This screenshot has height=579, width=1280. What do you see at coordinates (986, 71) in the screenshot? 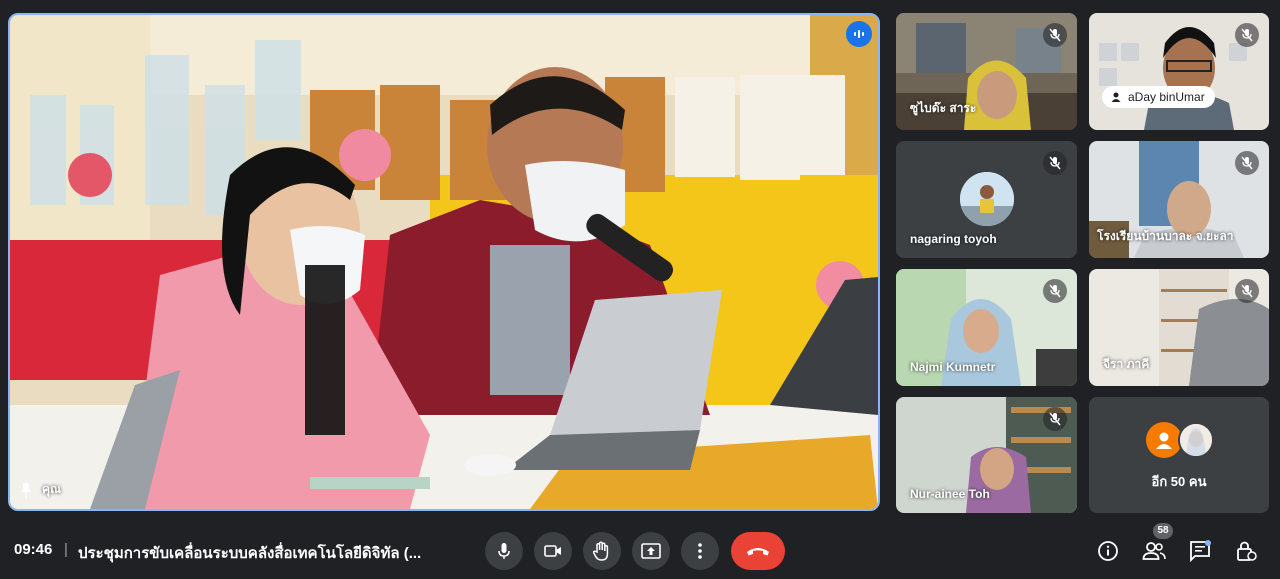
I see `participant-tile-1: ซูไบด๊ะ สาระ` at bounding box center [986, 71].